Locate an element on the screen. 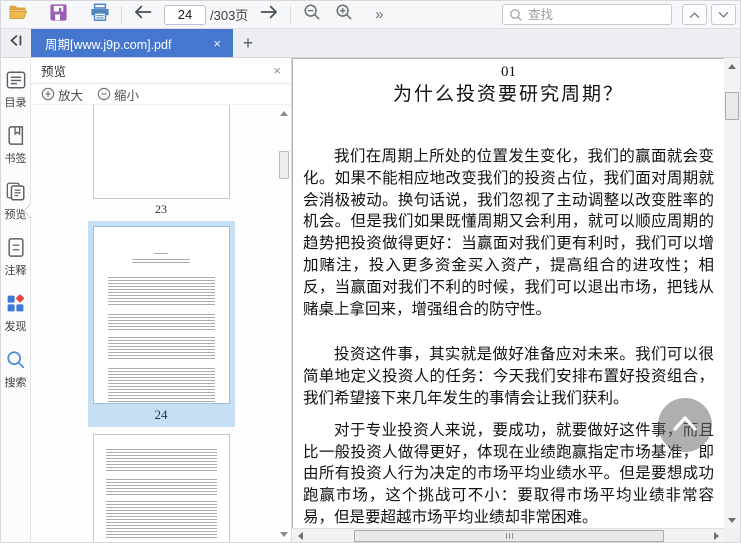  find-input is located at coordinates (596, 14).